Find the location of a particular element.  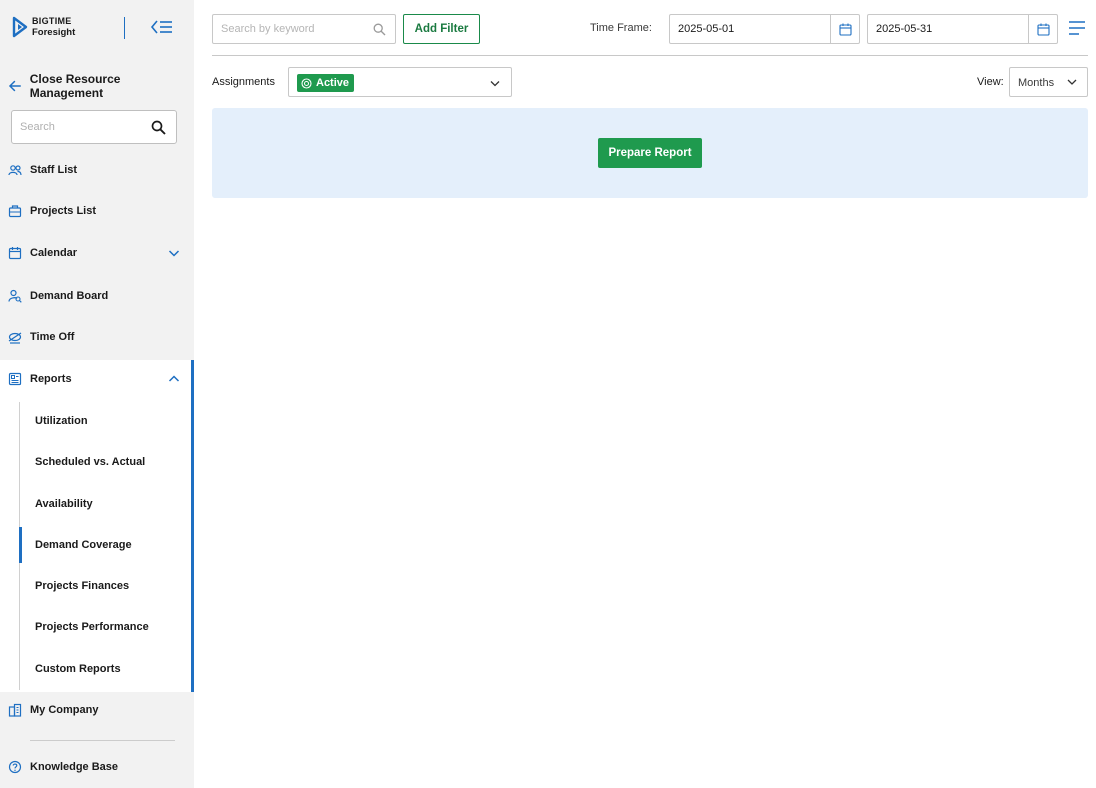

submenu-item-label: Availability is located at coordinates (64, 504).